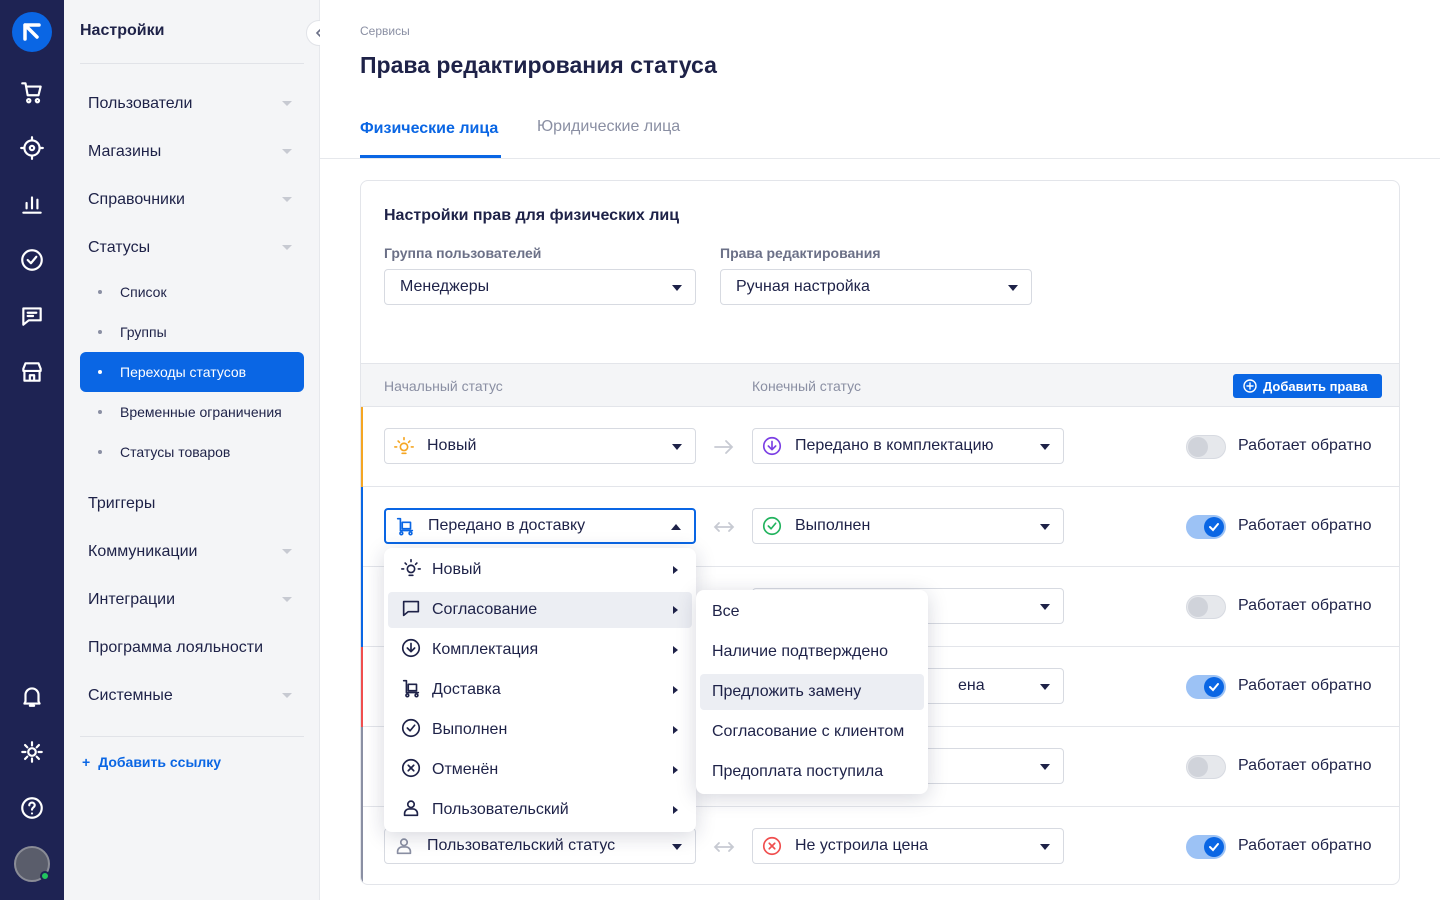 The width and height of the screenshot is (1440, 900). Describe the element at coordinates (32, 864) in the screenshot. I see `avatar` at that location.